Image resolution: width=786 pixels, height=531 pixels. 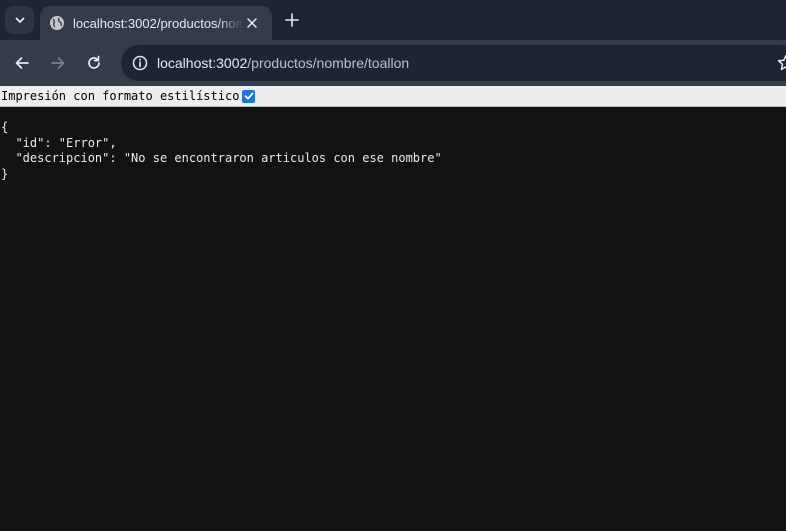 What do you see at coordinates (781, 63) in the screenshot?
I see `bookmark-star-icon` at bounding box center [781, 63].